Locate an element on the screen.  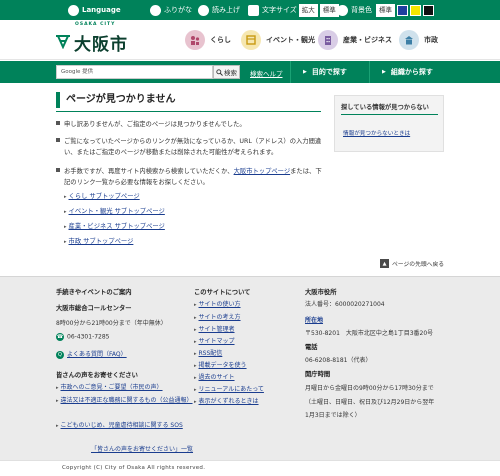
hours-line-3: 1月3日までは除く） is located at coordinates (333, 415).